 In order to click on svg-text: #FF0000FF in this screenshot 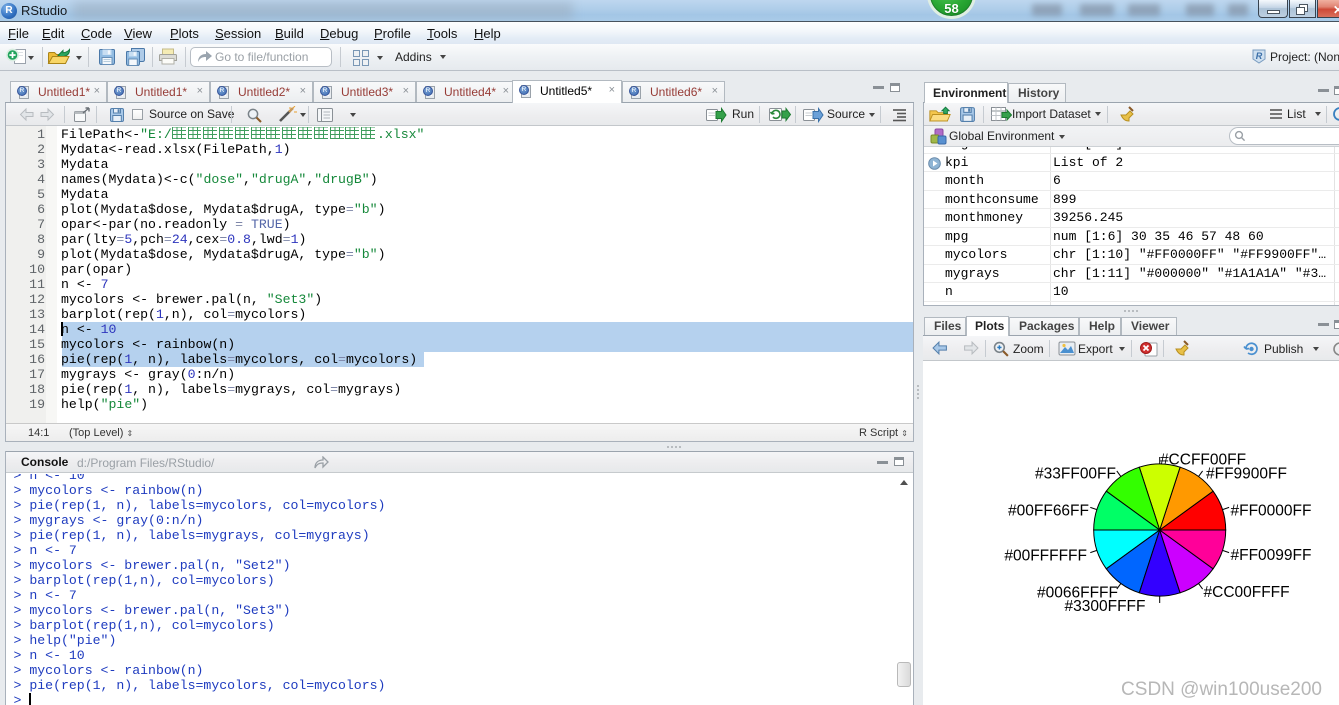, I will do `click(1271, 511)`.